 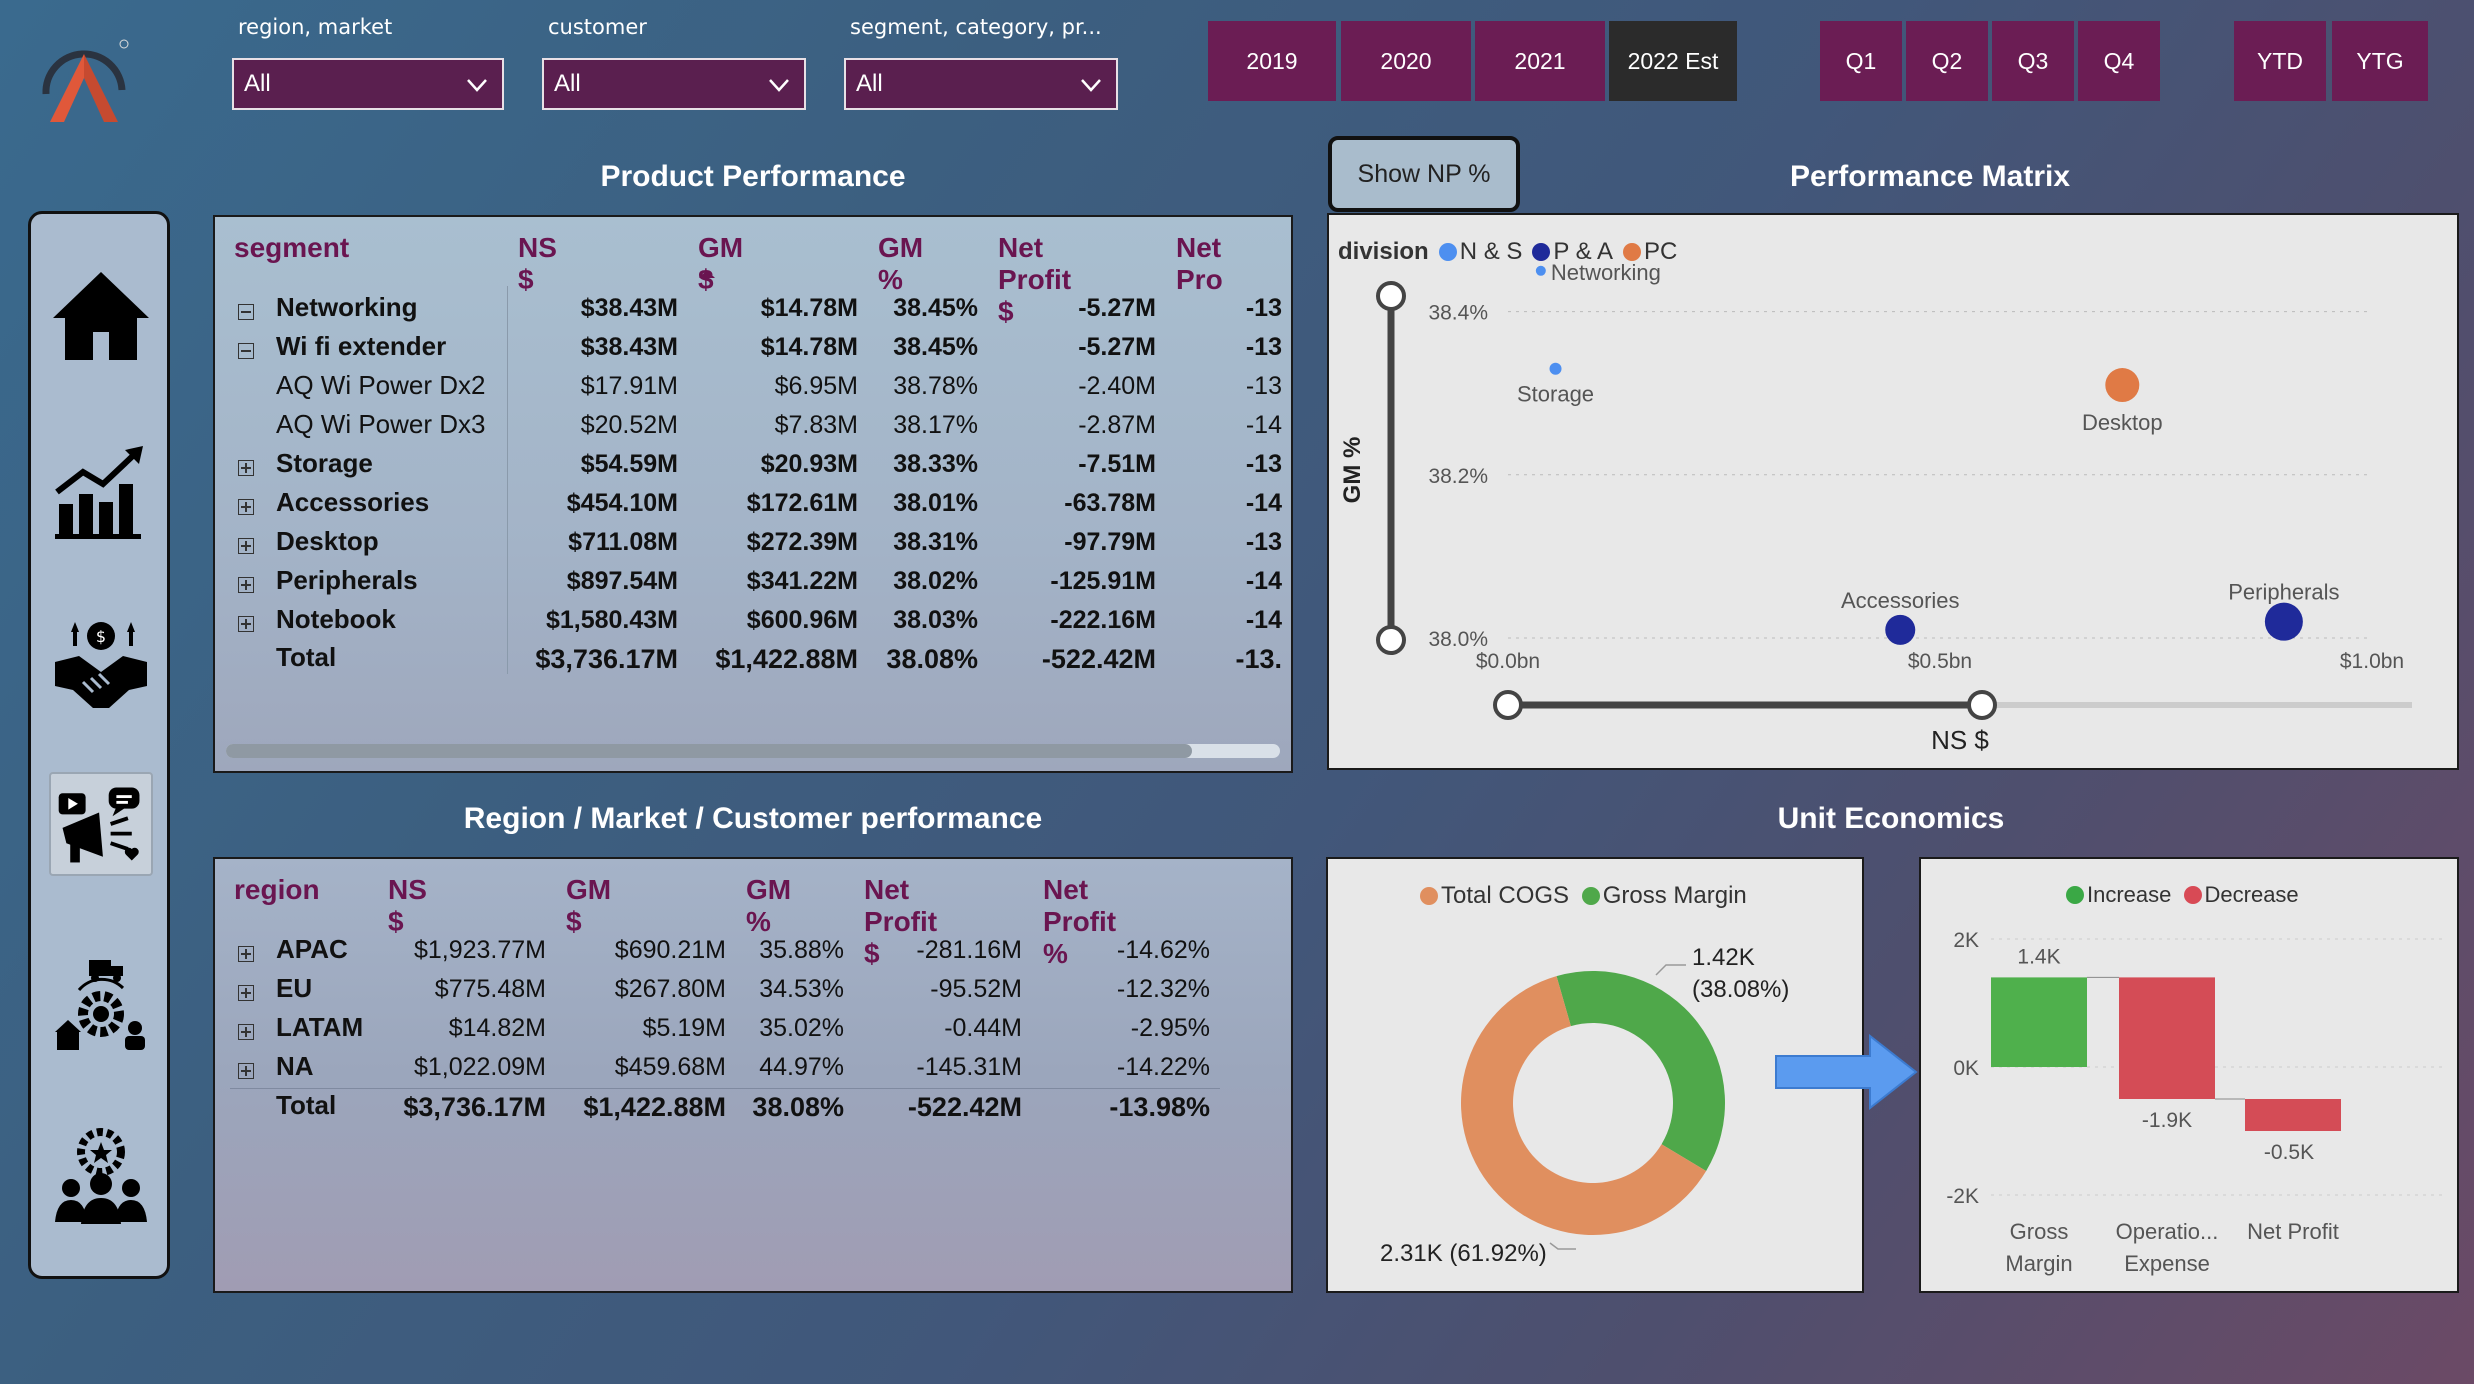 I want to click on table-row: Networking $38.43M $14.78M 38.45% -5.27M -13, so click(x=760, y=310).